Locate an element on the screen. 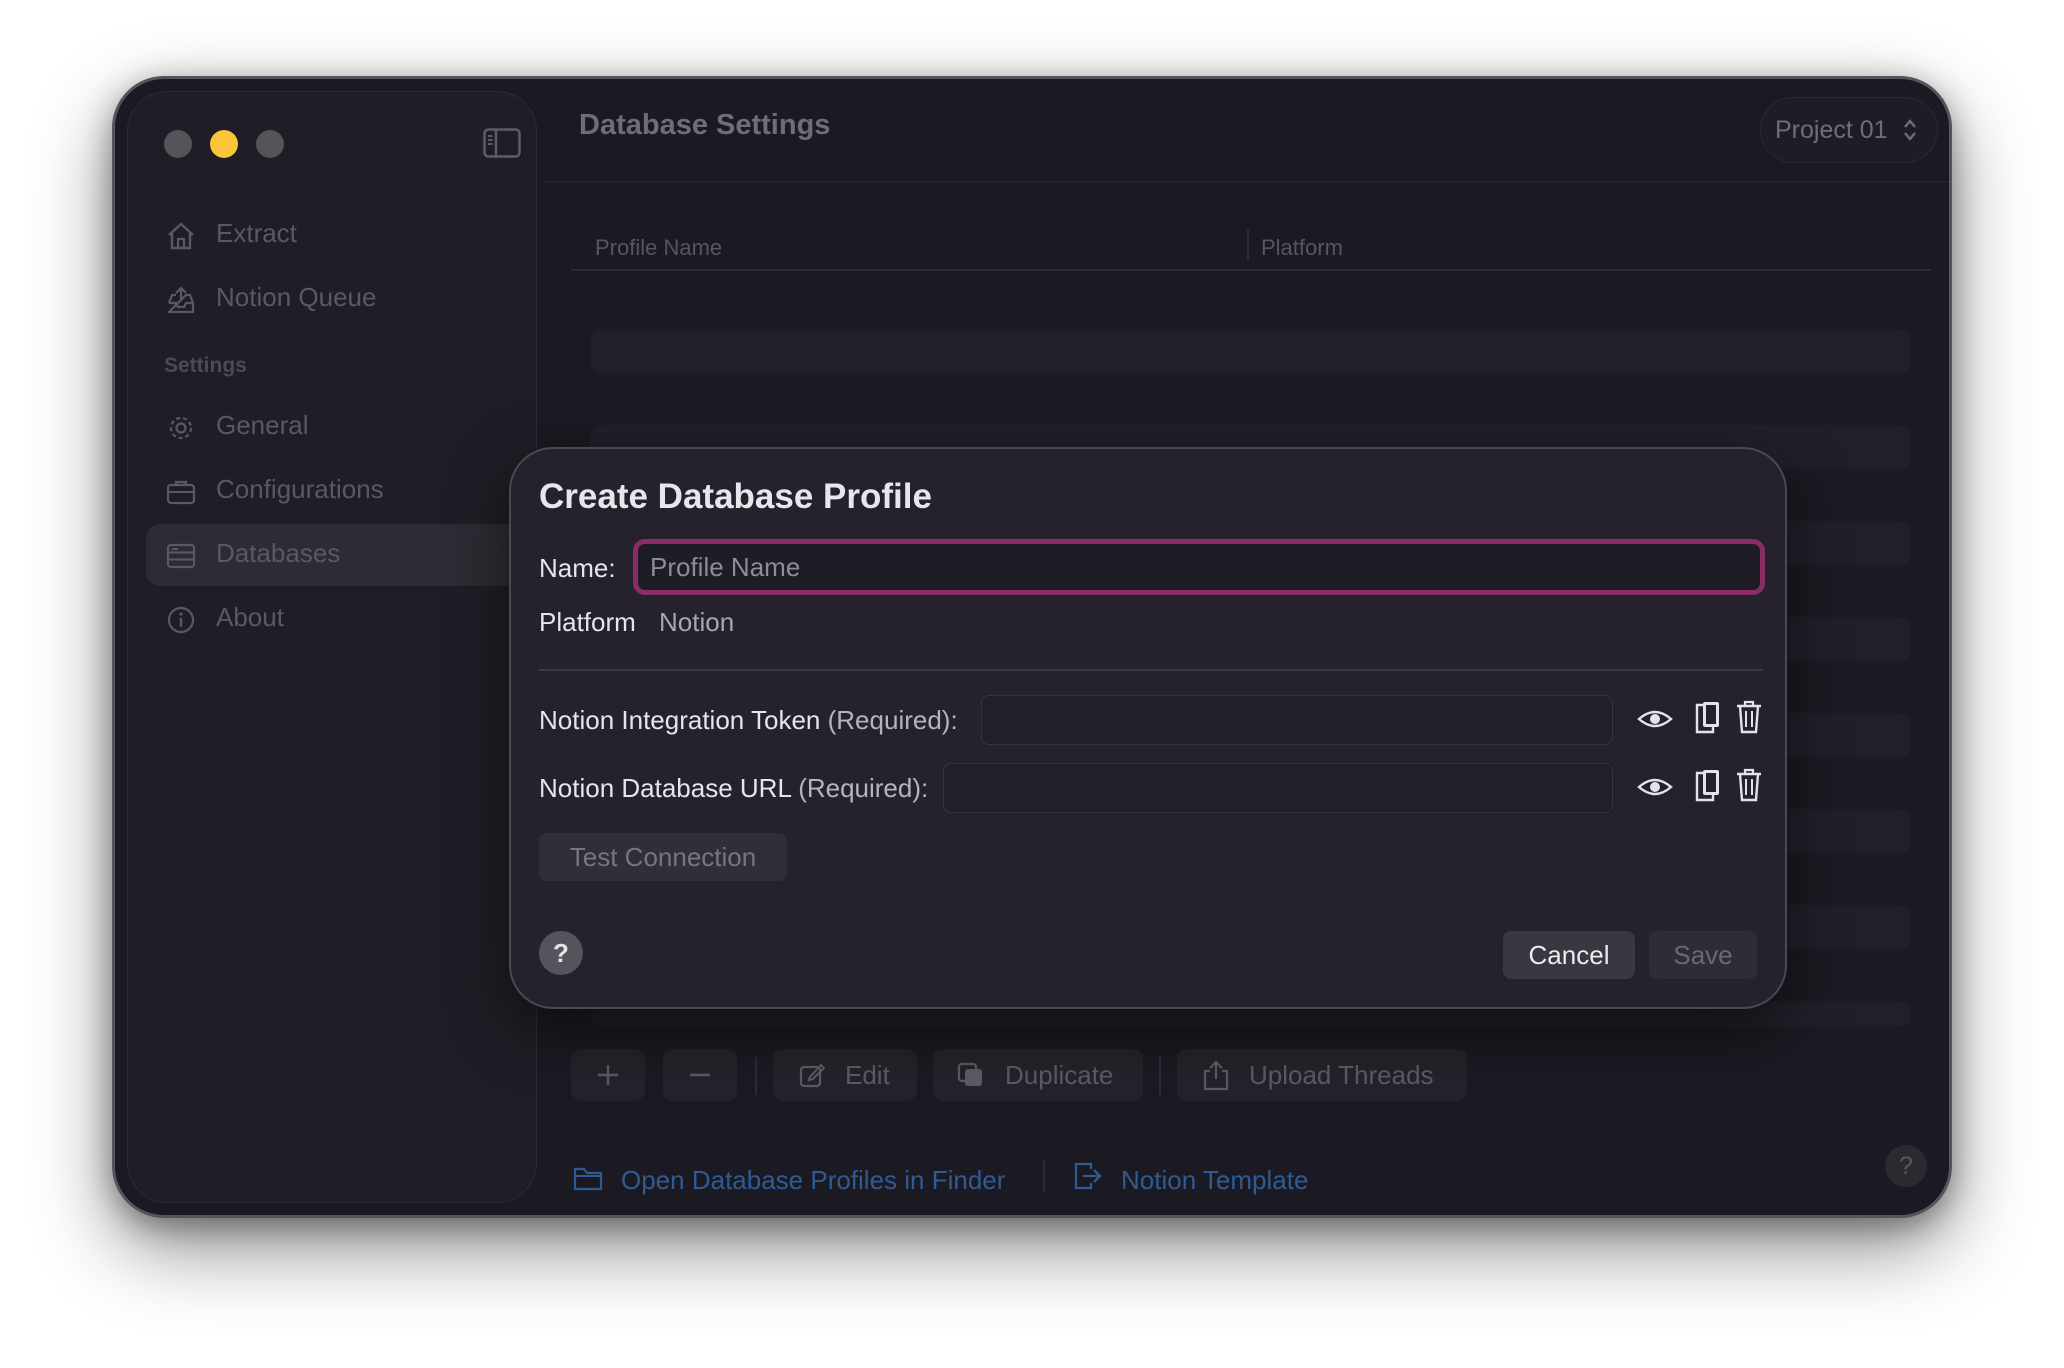 This screenshot has height=1368, width=2064. sidebar-item-configurations: Configurations is located at coordinates (342, 491).